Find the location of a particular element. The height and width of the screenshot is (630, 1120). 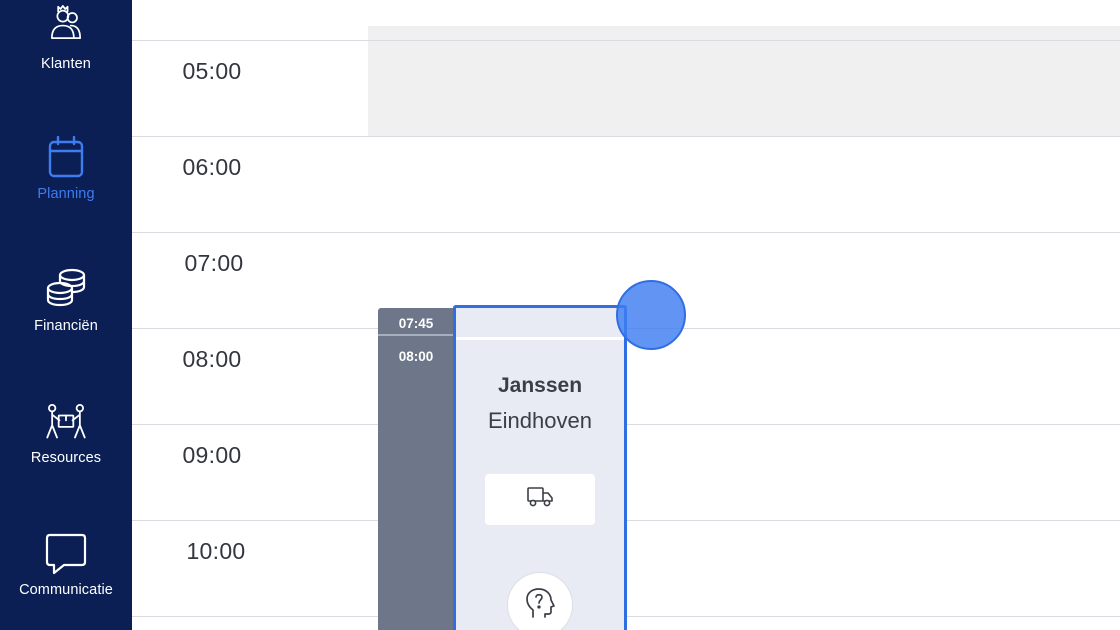

event-card: Janssen Eindhoven is located at coordinates (540, 467).